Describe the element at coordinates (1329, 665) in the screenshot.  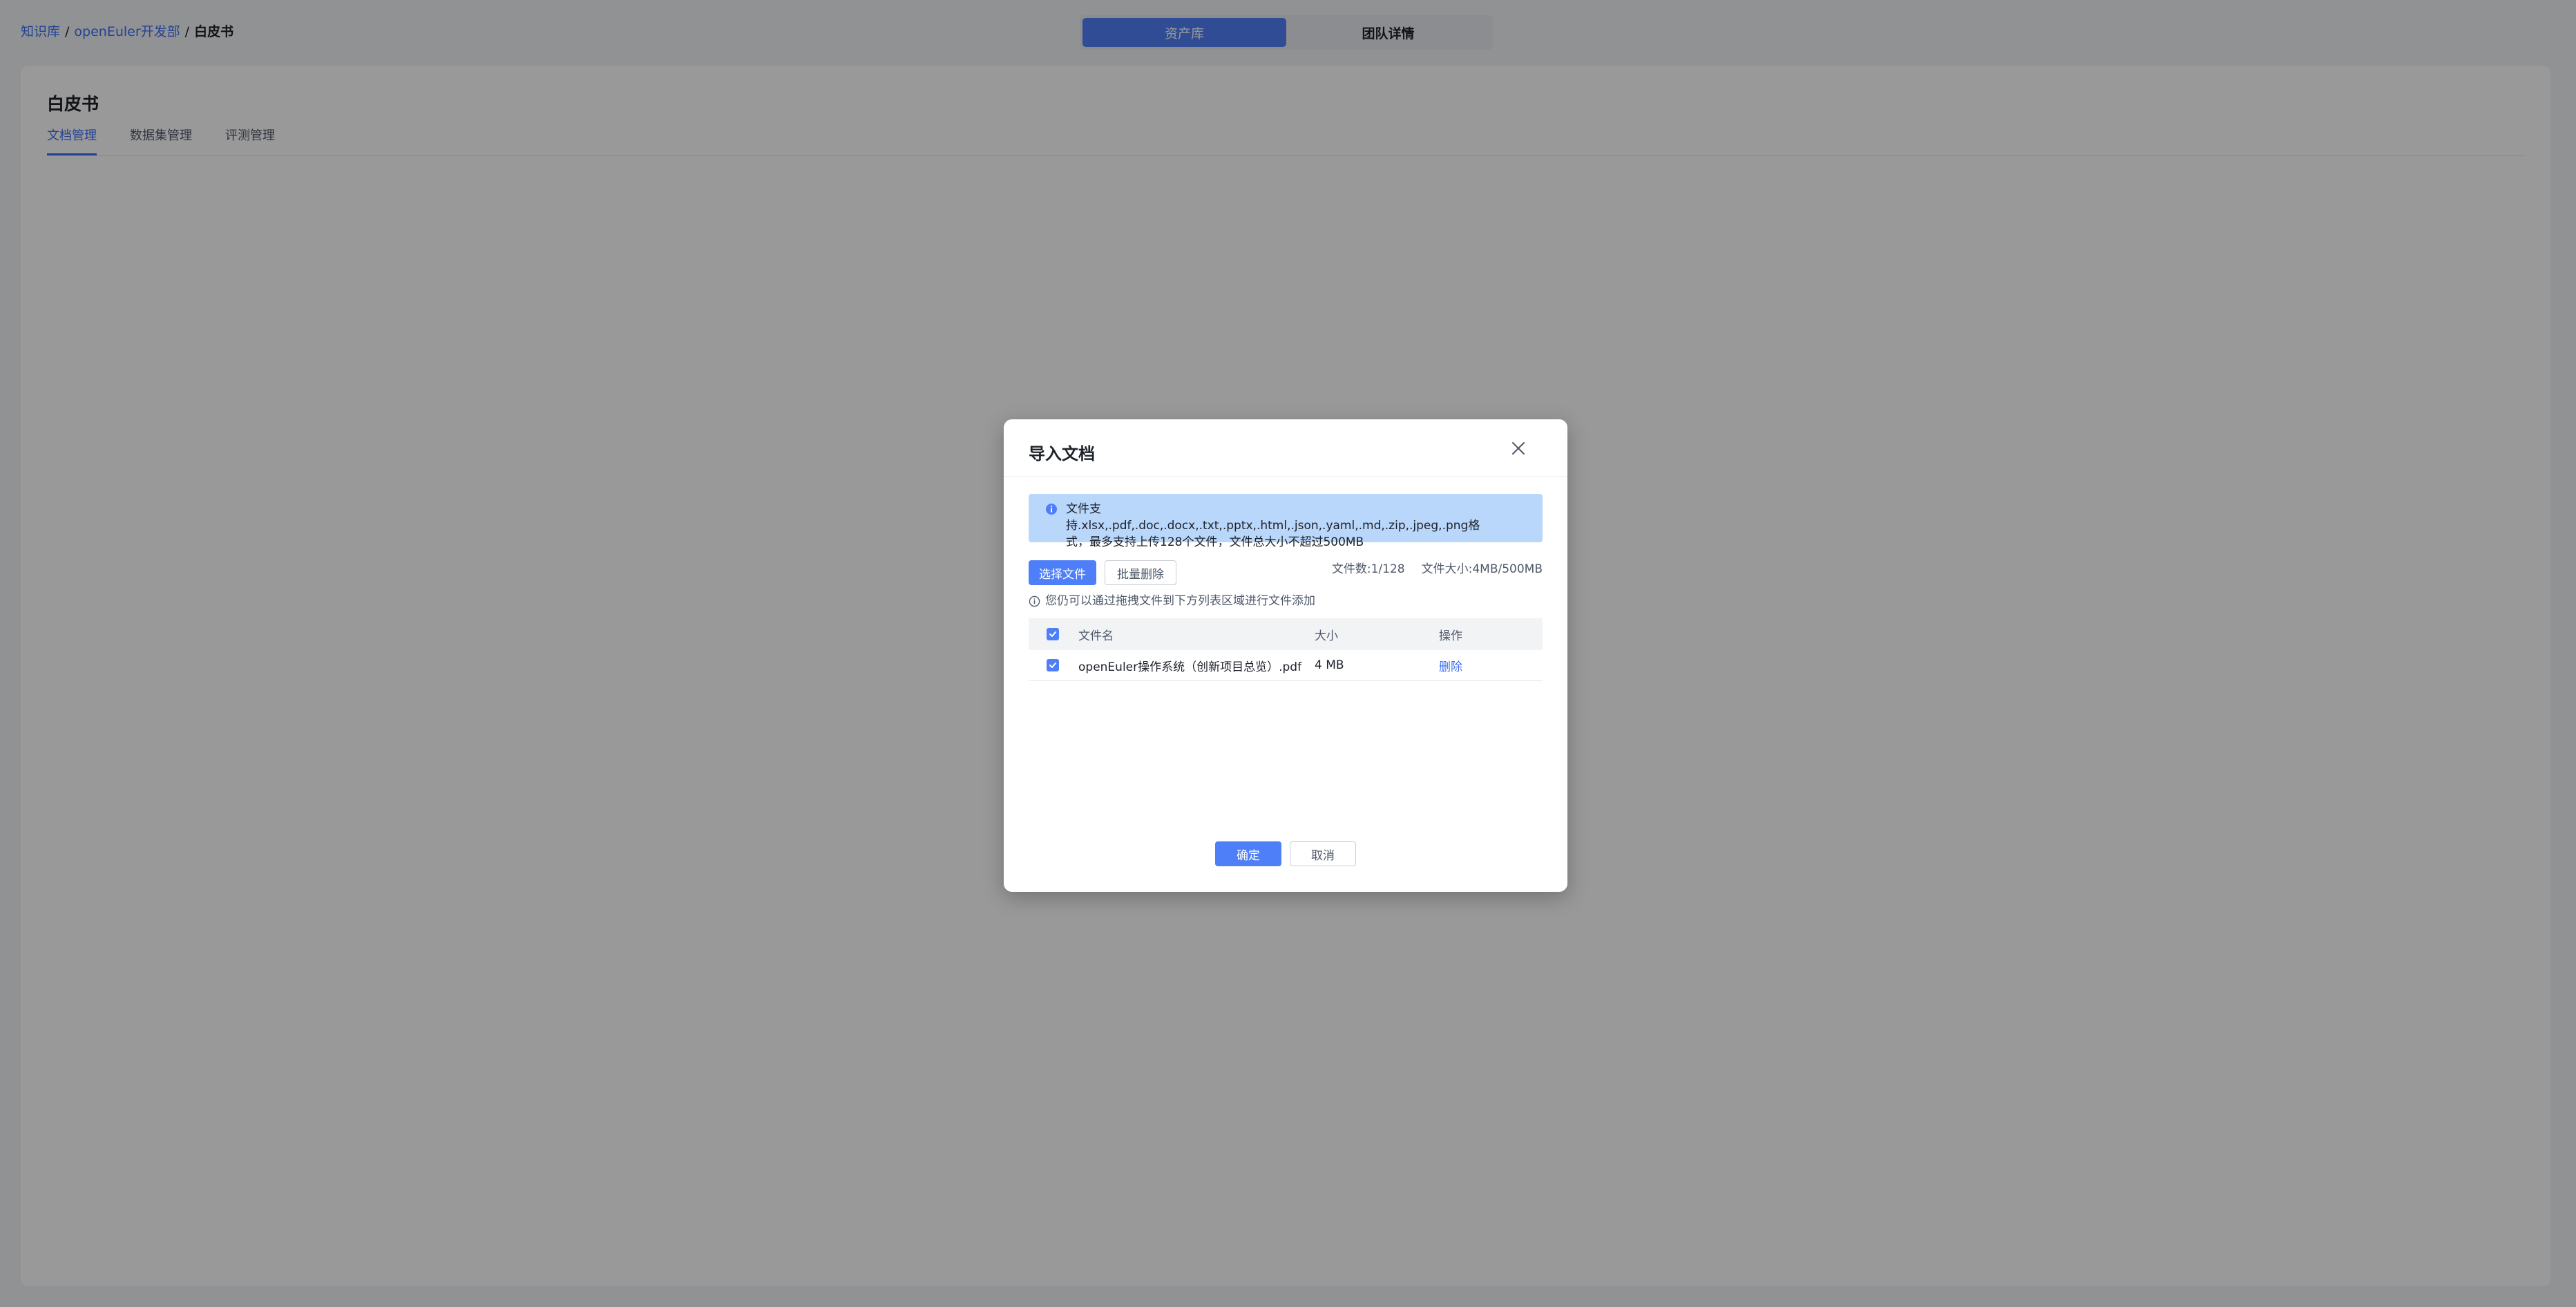
I see `file-size: 4 MB` at that location.